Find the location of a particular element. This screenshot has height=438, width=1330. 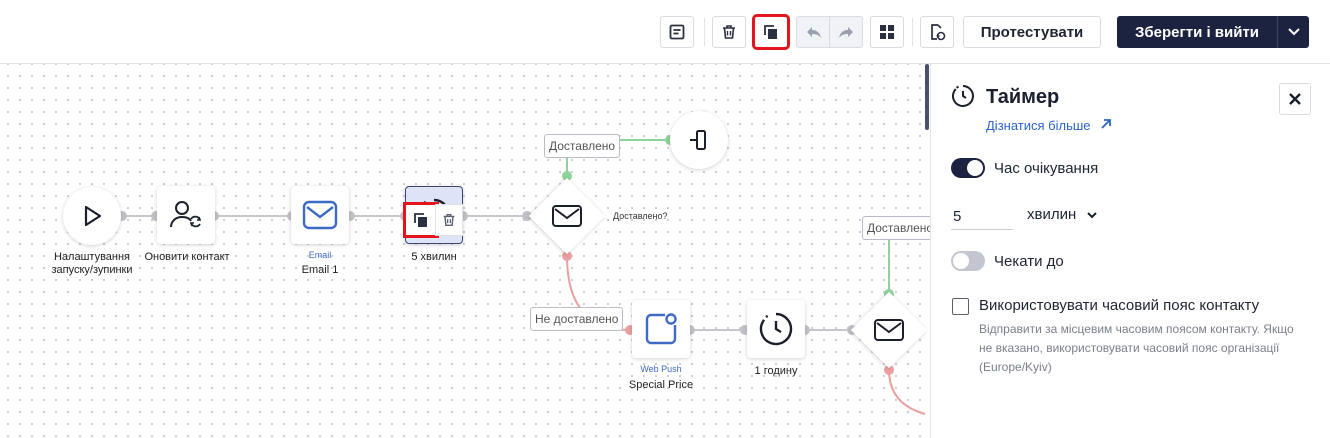

wait-value-input is located at coordinates (982, 217).